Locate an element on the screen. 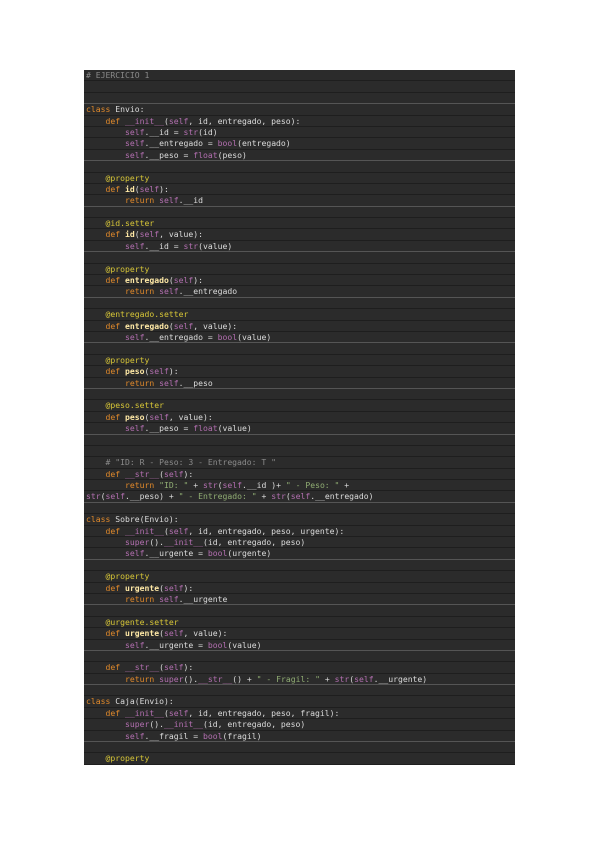  code-line: def __str__(self): is located at coordinates (299, 474).